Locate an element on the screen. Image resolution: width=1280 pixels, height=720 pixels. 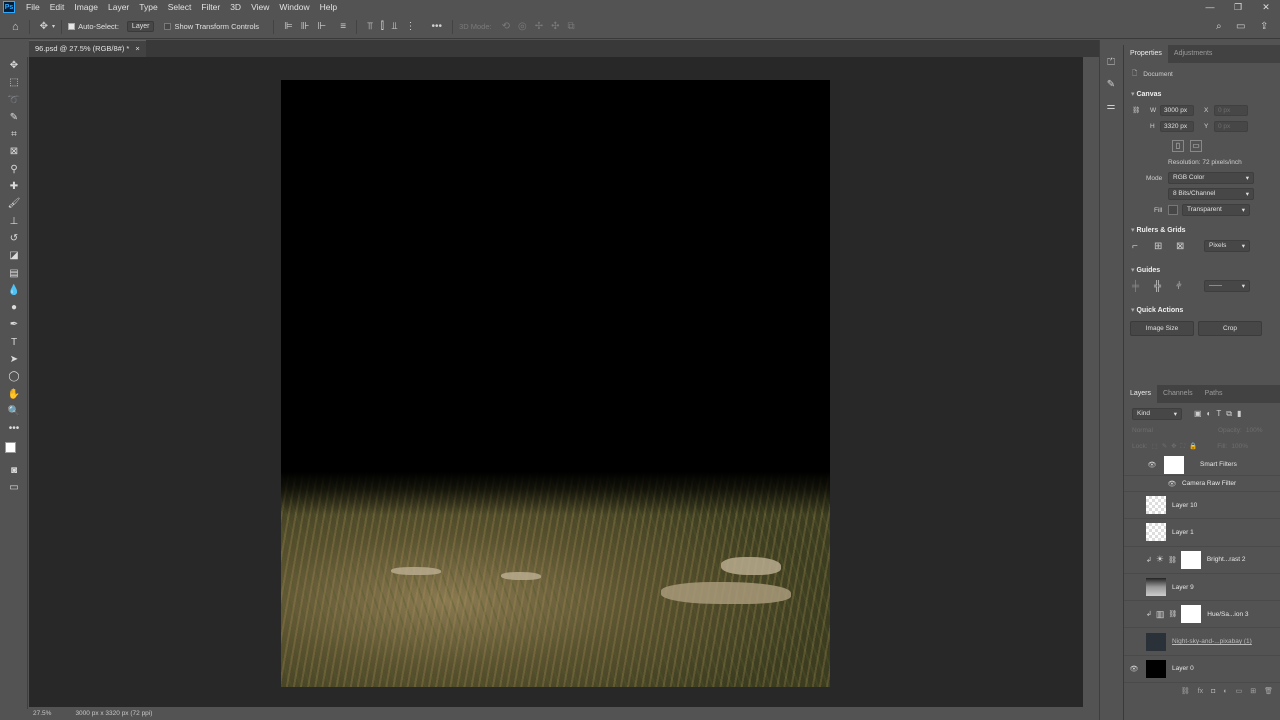
3d-orbit-icon: ⟲ is located at coordinates (506, 26).